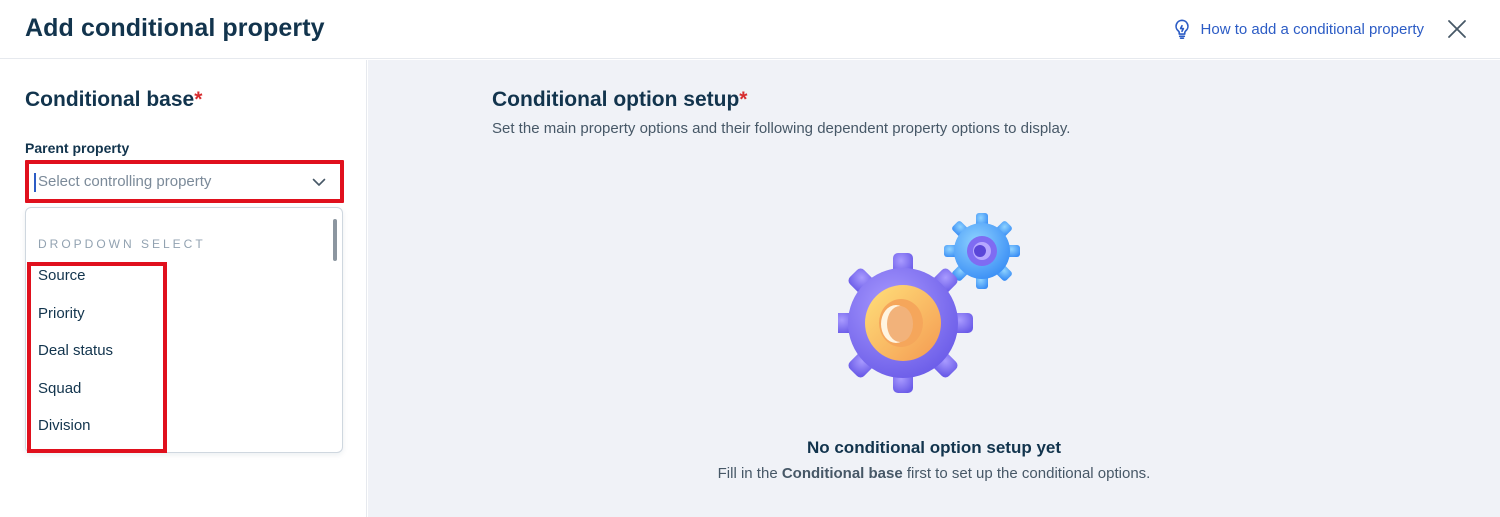 This screenshot has height=517, width=1500. I want to click on dropdown-option-deal-status: Deal status, so click(75, 350).